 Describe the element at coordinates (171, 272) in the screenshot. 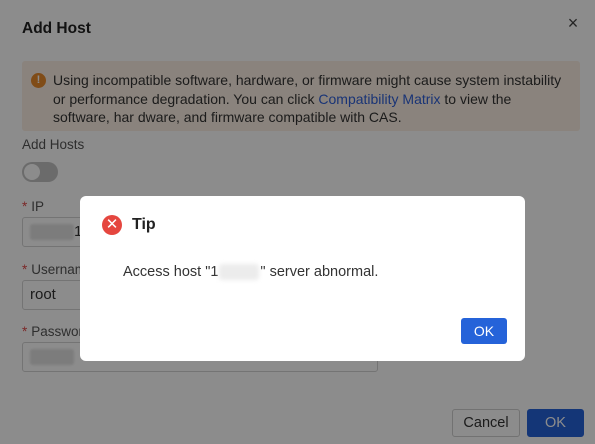

I see `tip-message-prefix: Access host "1` at that location.